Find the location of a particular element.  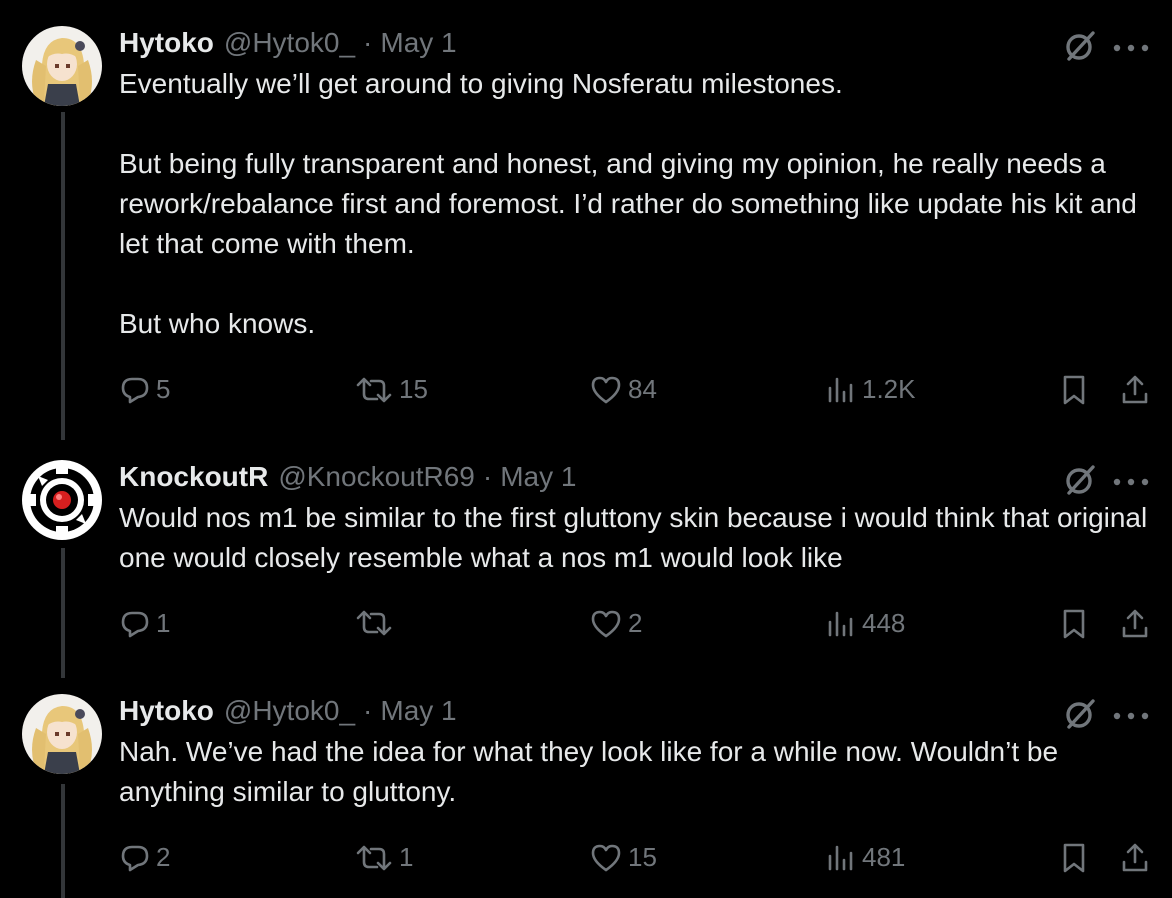

reply-button: 5 is located at coordinates (145, 389).